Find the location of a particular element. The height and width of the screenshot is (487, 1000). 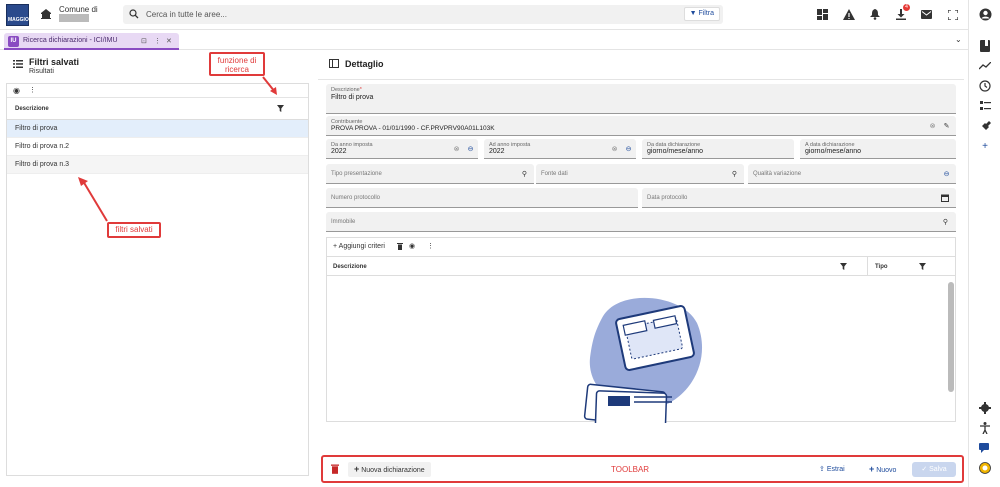

data-protocollo-field: Data protocollo is located at coordinates (799, 198).